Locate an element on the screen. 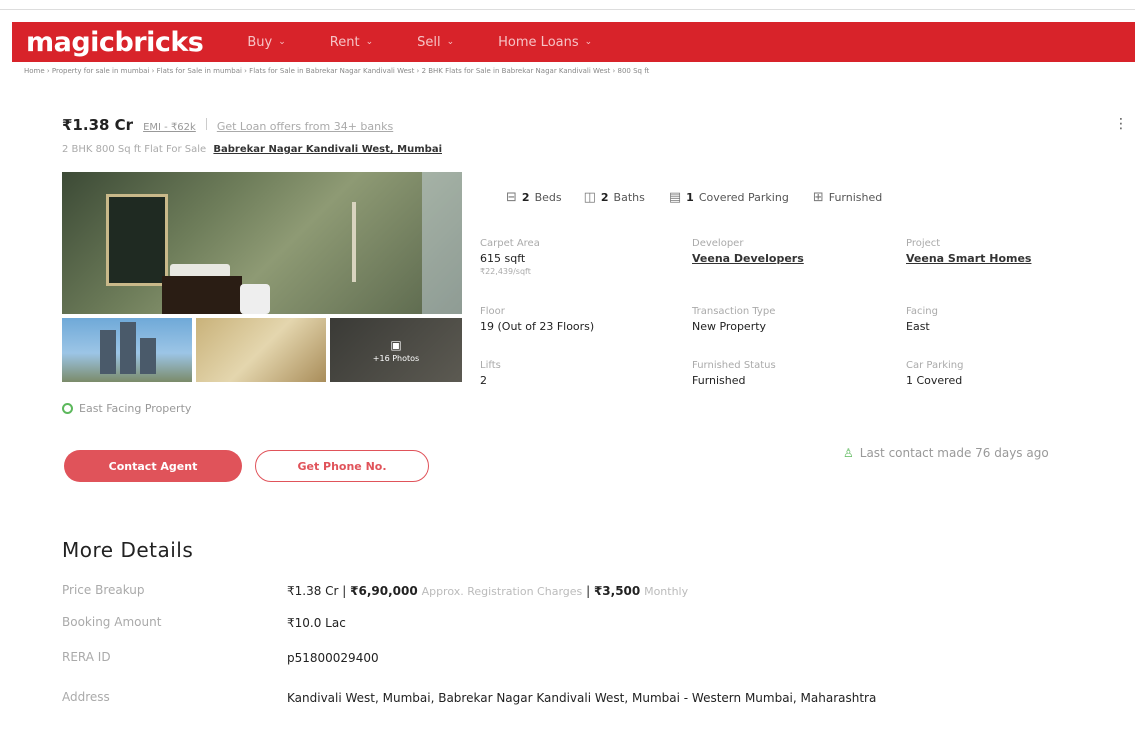 This screenshot has width=1135, height=736. photo-count: +16 Photos is located at coordinates (396, 358).